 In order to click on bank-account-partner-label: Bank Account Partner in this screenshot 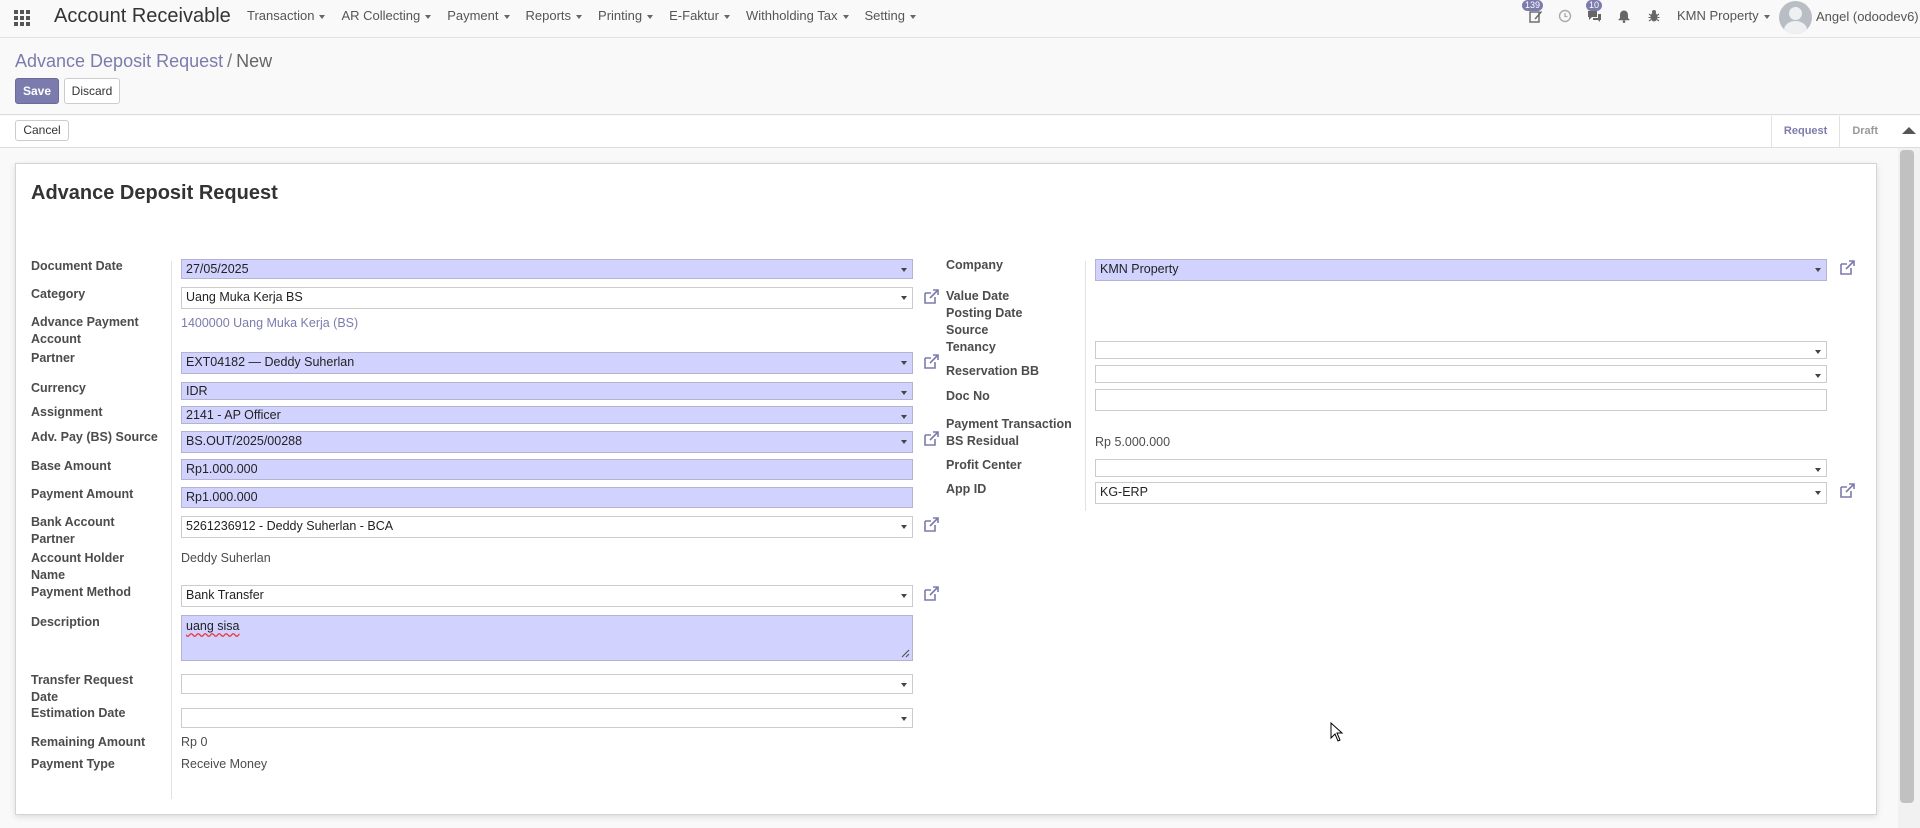, I will do `click(73, 530)`.